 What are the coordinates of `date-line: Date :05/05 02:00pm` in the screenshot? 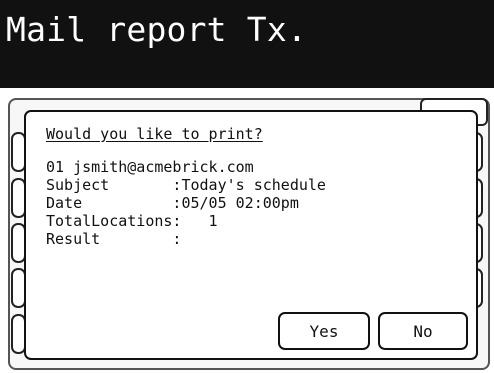 It's located at (172, 203).